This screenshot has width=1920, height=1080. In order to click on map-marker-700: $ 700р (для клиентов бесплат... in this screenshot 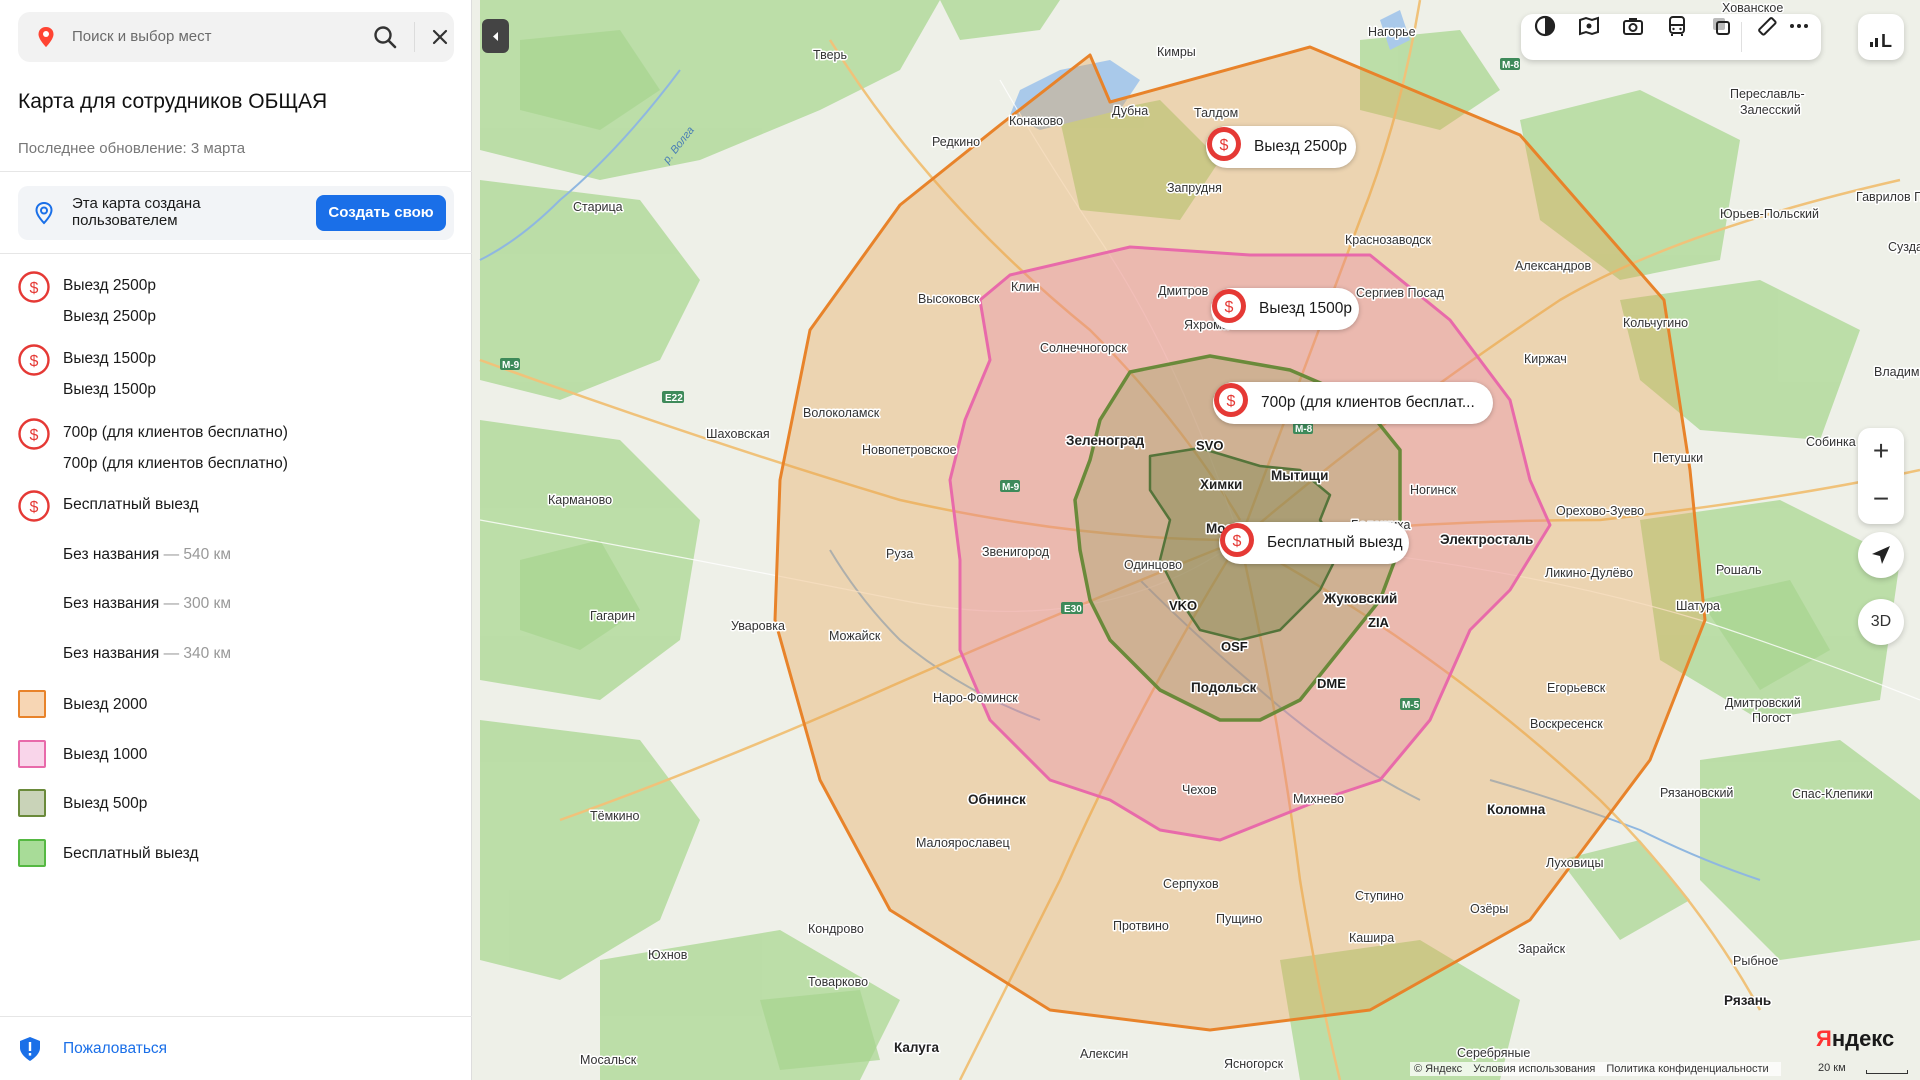, I will do `click(1353, 403)`.